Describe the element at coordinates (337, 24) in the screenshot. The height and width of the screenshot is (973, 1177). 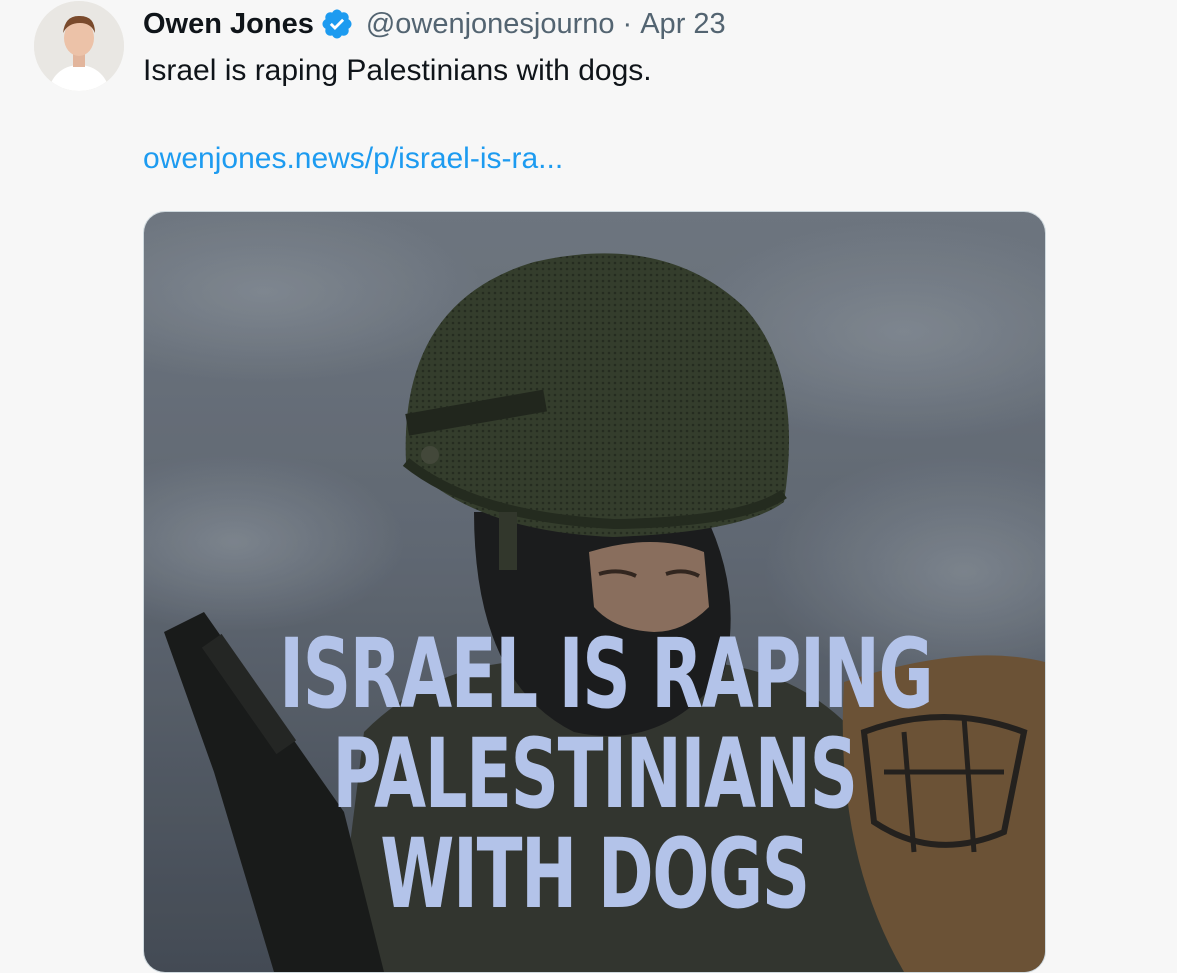
I see `verified-badge-icon` at that location.